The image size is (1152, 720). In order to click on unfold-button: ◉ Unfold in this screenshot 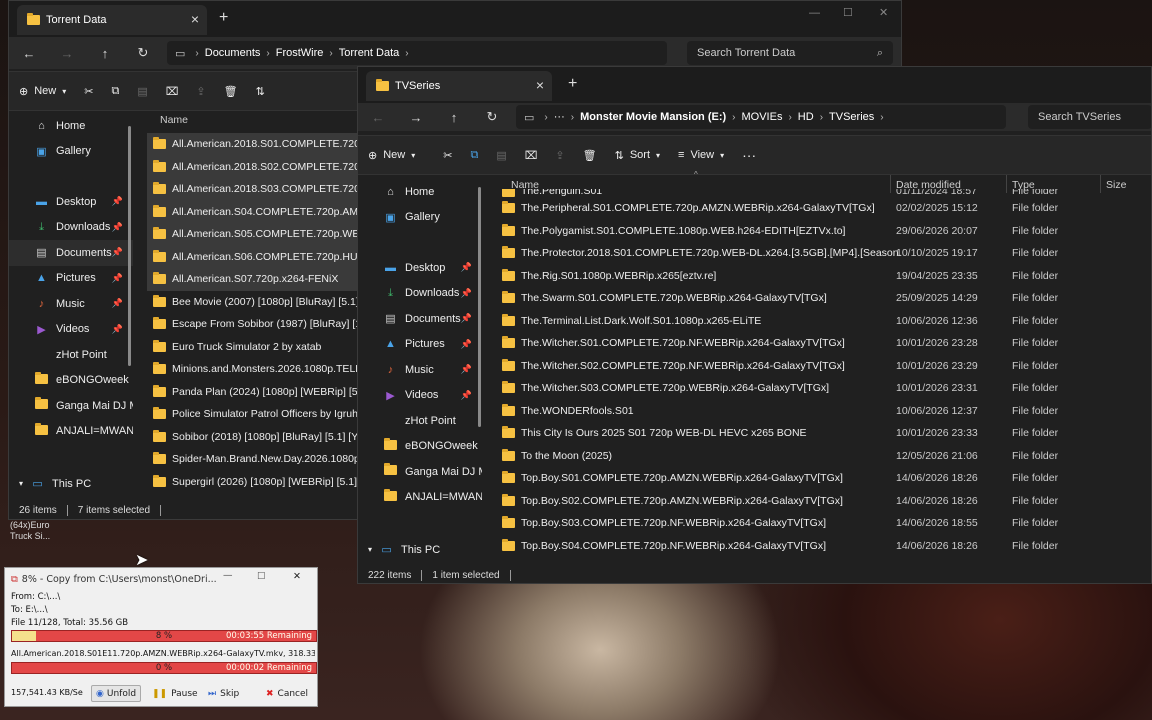, I will do `click(116, 693)`.